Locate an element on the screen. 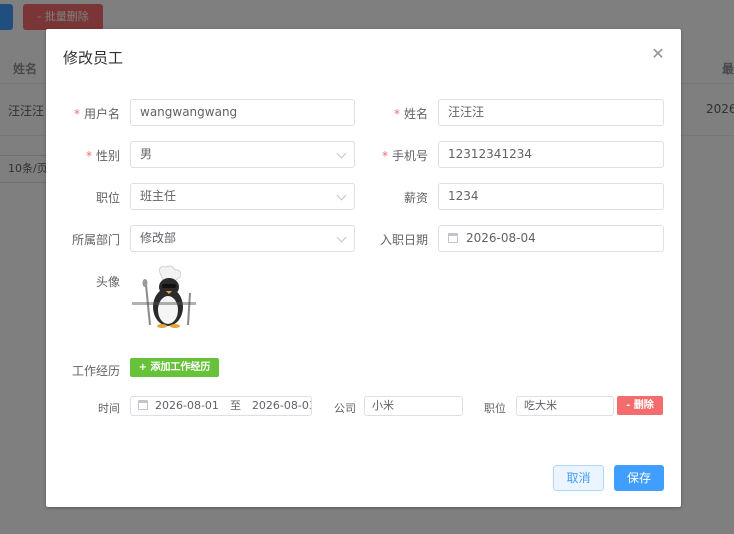  company-input: 小米 is located at coordinates (413, 406).